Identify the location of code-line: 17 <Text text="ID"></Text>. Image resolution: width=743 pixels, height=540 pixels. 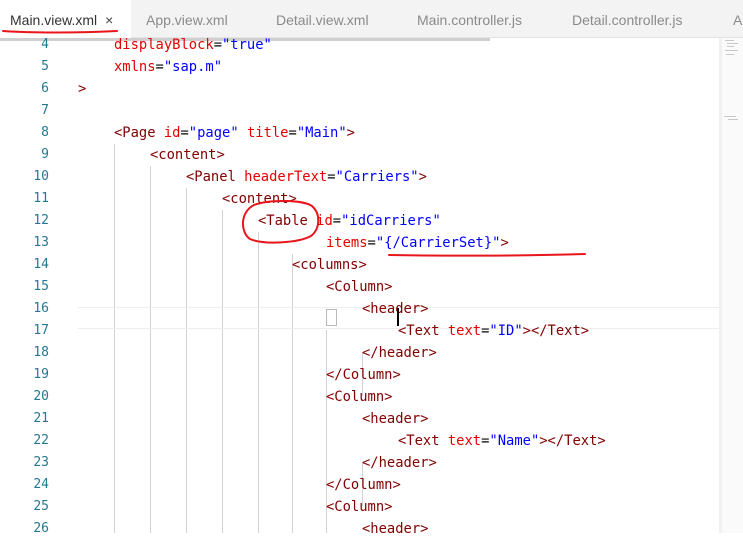
(361, 331).